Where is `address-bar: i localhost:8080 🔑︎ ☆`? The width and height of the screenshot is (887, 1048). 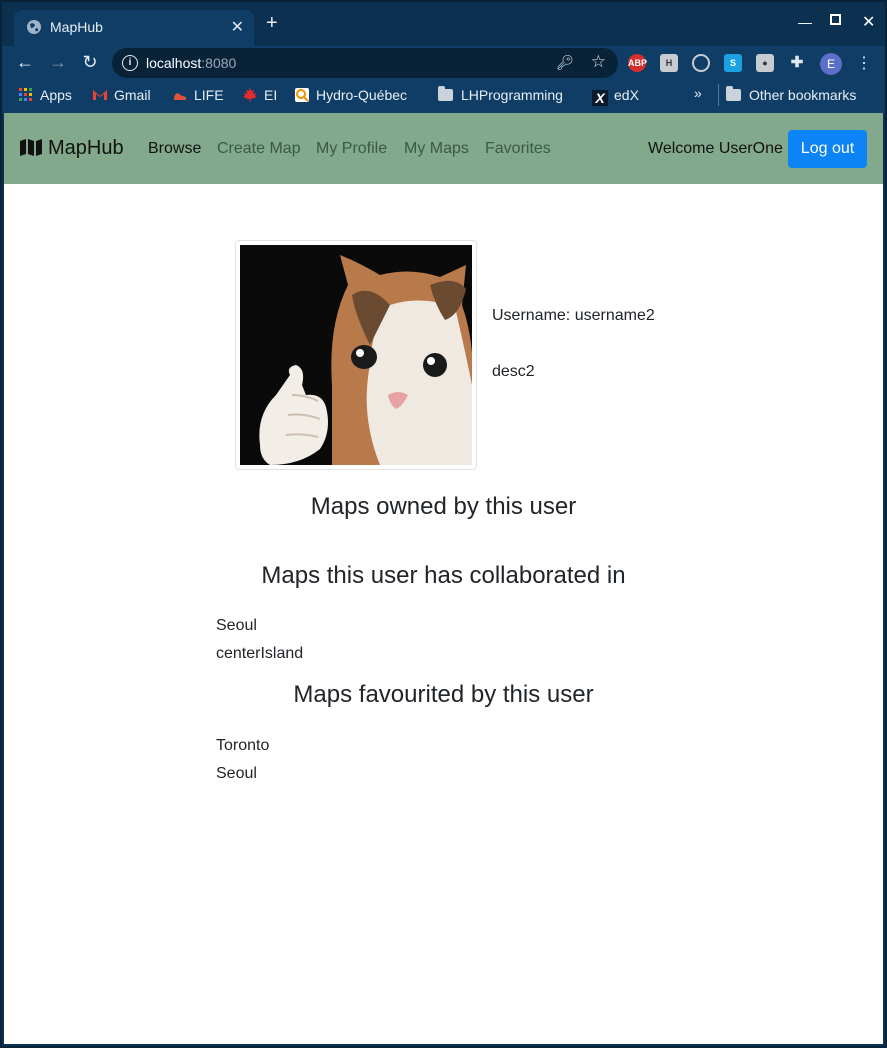
address-bar: i localhost:8080 🔑︎ ☆ is located at coordinates (365, 63).